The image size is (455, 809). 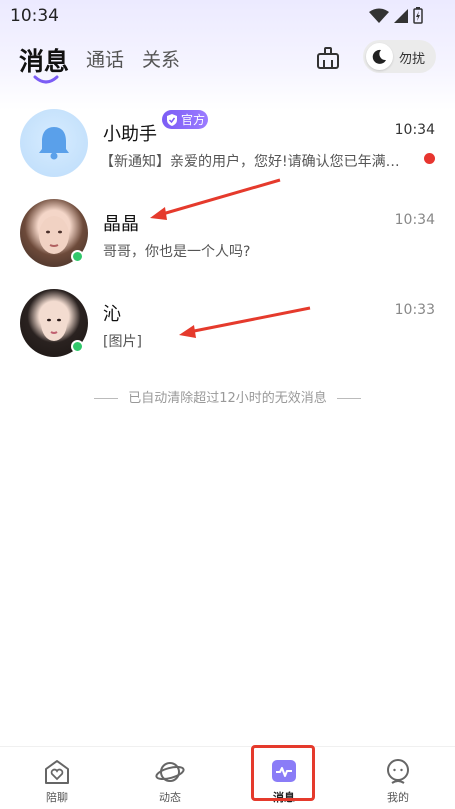 What do you see at coordinates (429, 158) in the screenshot?
I see `unread-dot` at bounding box center [429, 158].